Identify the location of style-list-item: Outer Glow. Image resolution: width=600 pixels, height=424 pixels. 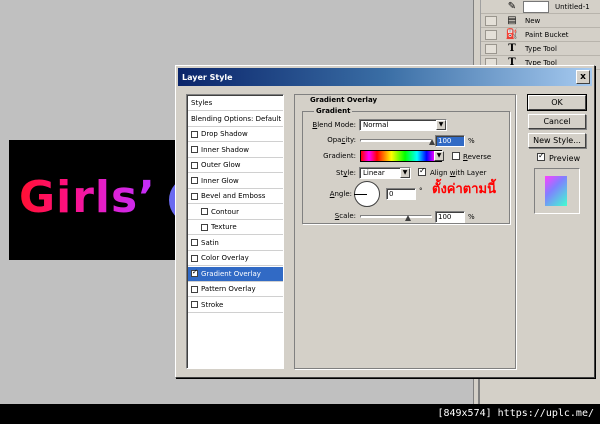
(235, 165).